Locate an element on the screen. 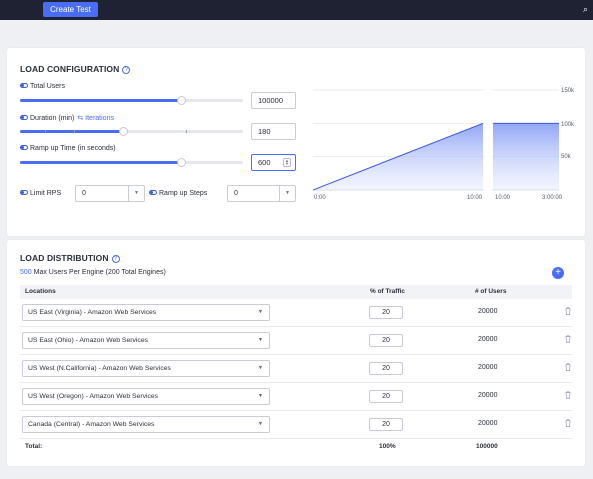 The height and width of the screenshot is (479, 593). limit-rps-label-text: Limit RPS is located at coordinates (46, 193).